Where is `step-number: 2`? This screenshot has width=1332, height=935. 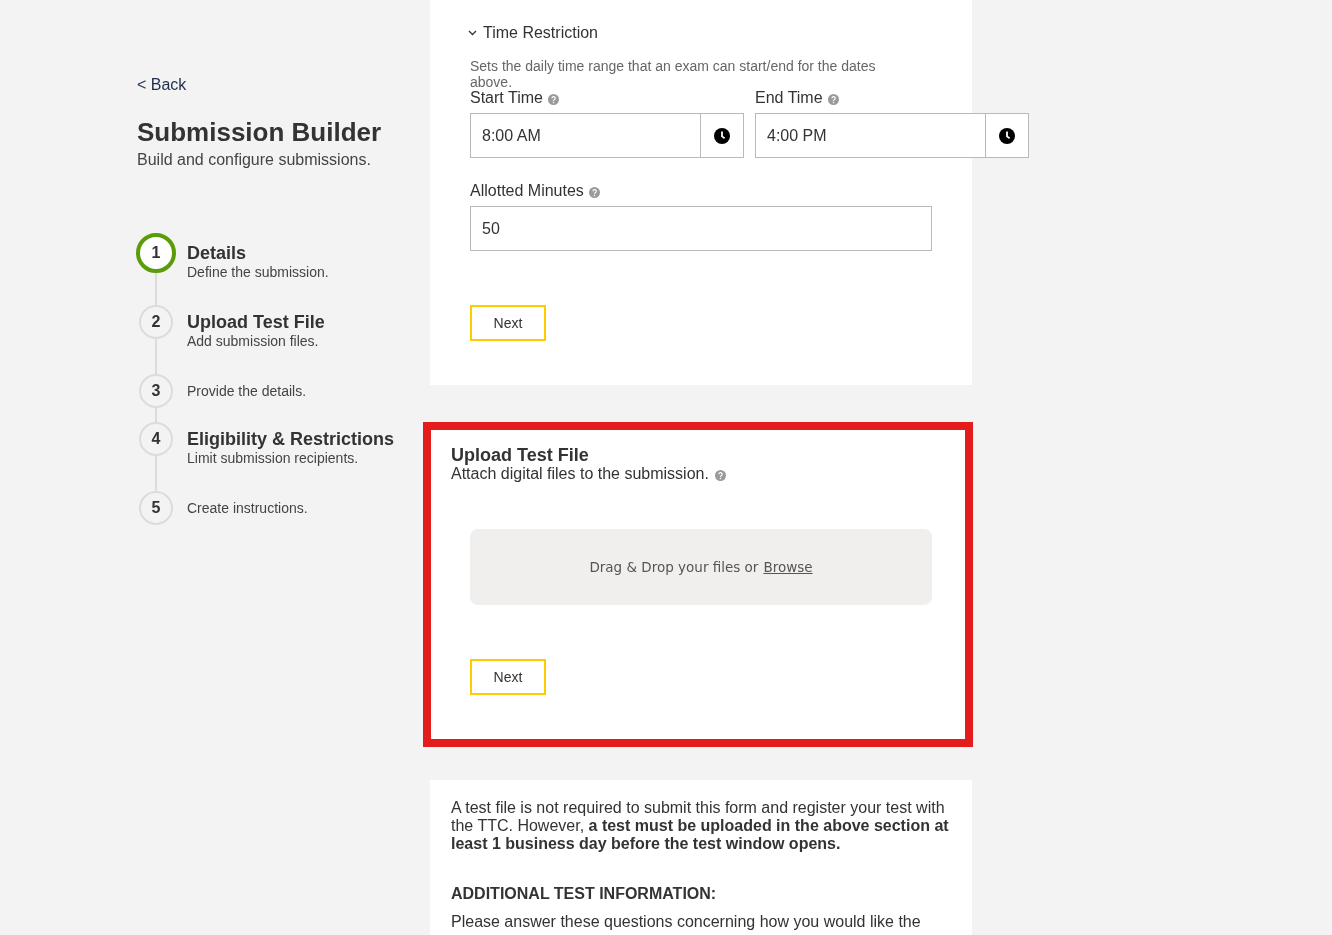
step-number: 2 is located at coordinates (156, 322).